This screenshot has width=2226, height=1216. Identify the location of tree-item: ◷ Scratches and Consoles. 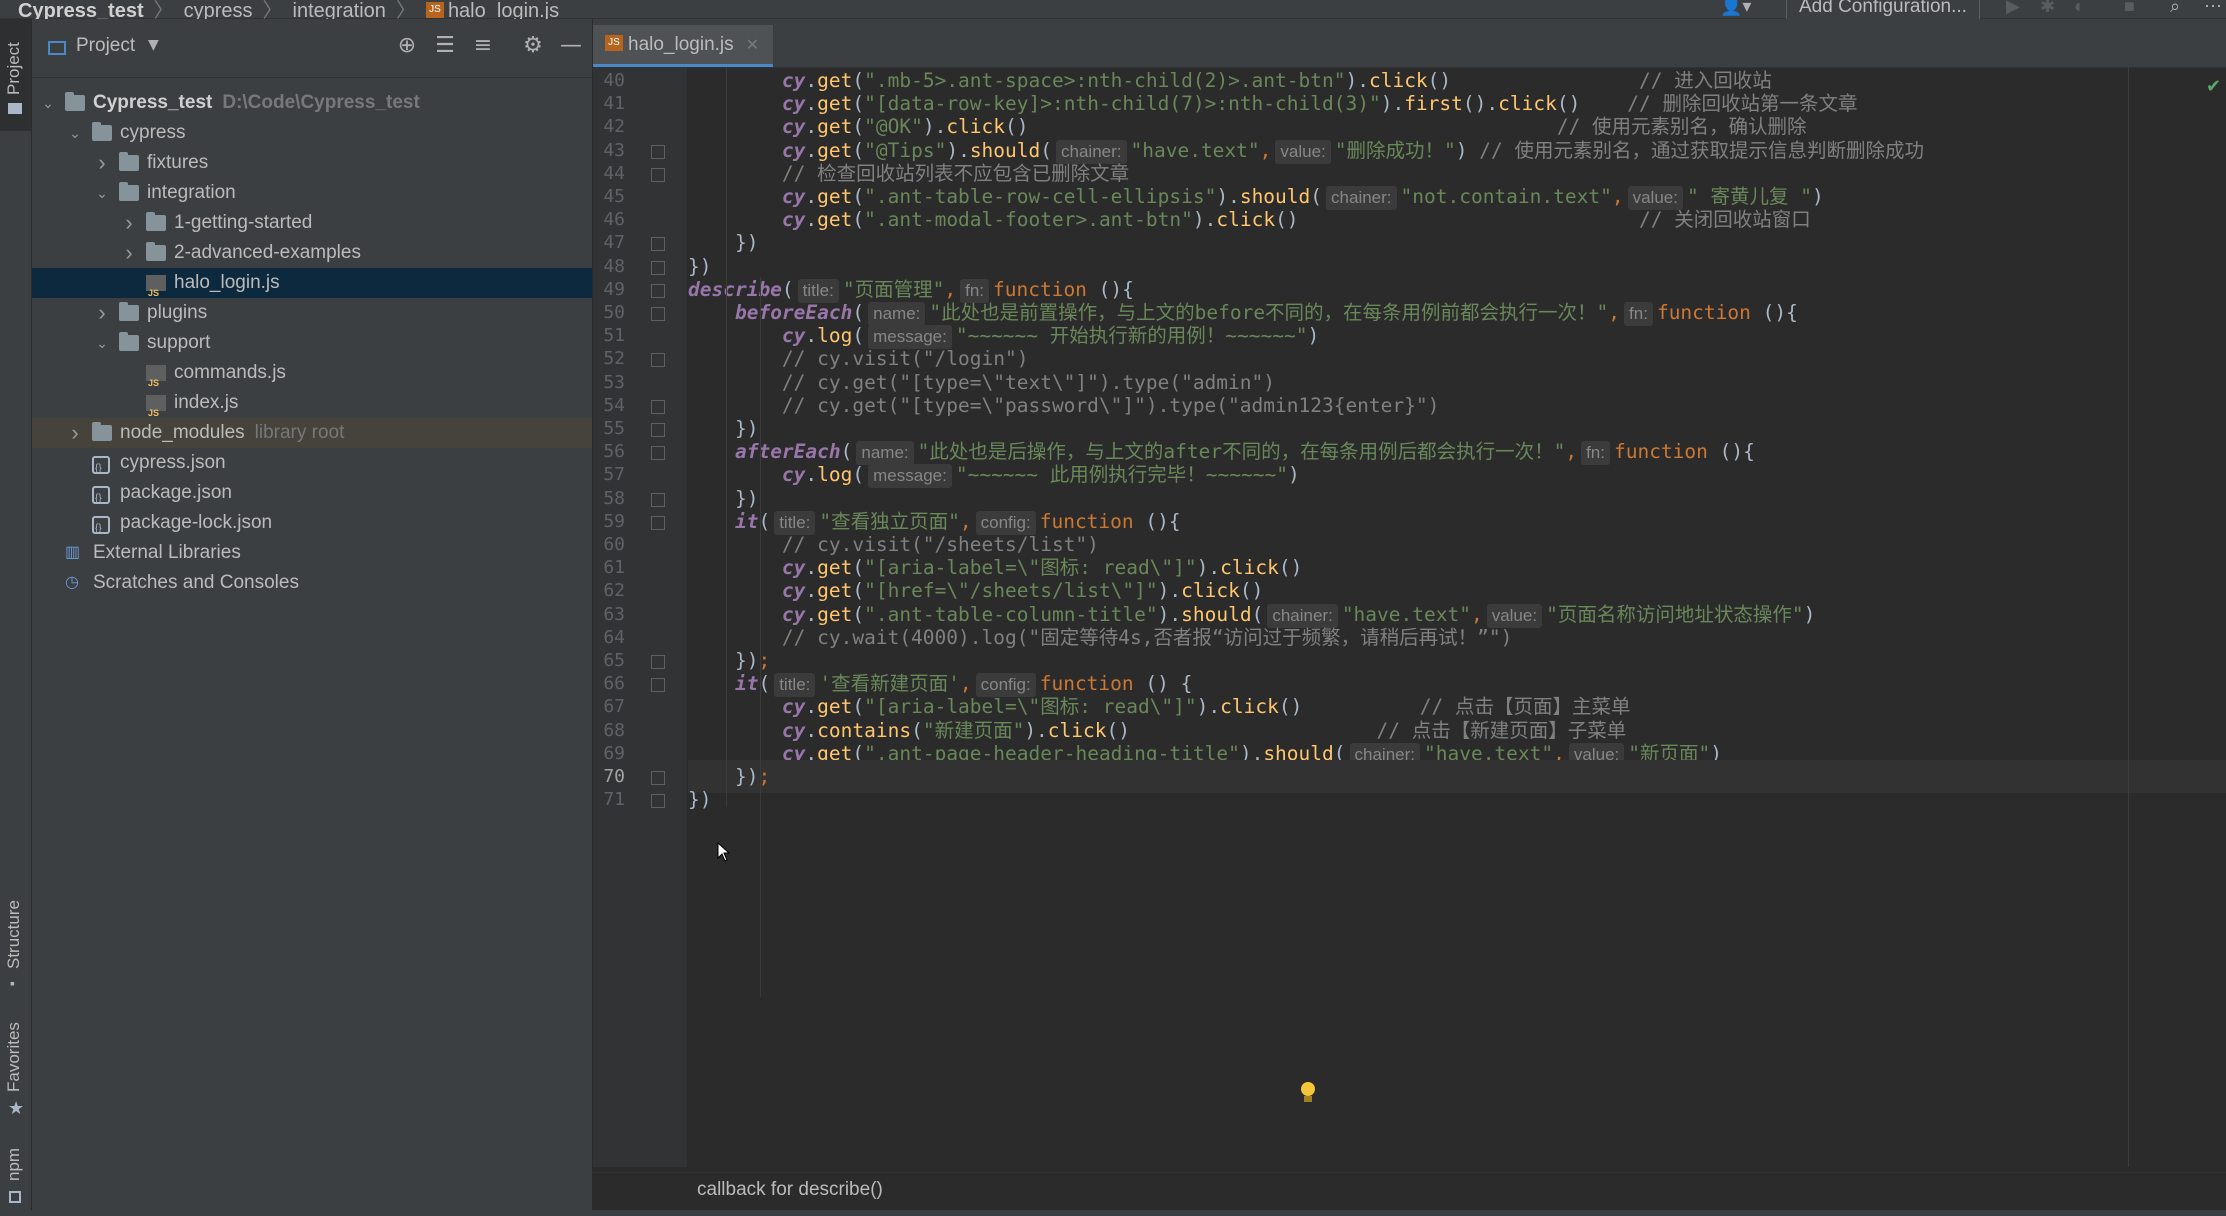
(312, 583).